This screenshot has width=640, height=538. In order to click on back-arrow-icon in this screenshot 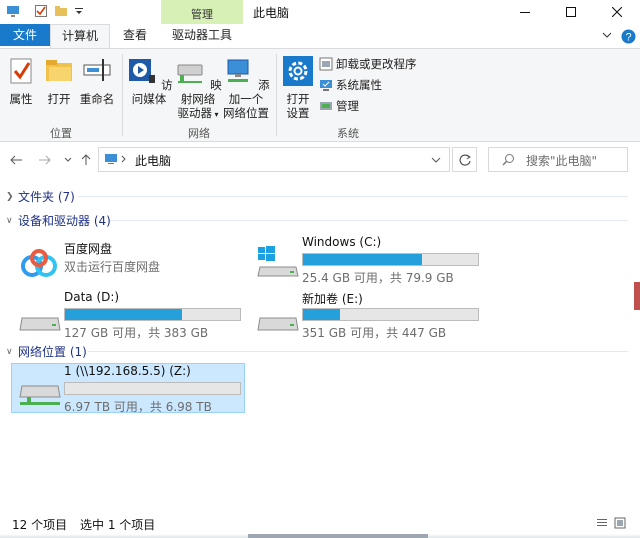, I will do `click(15, 160)`.